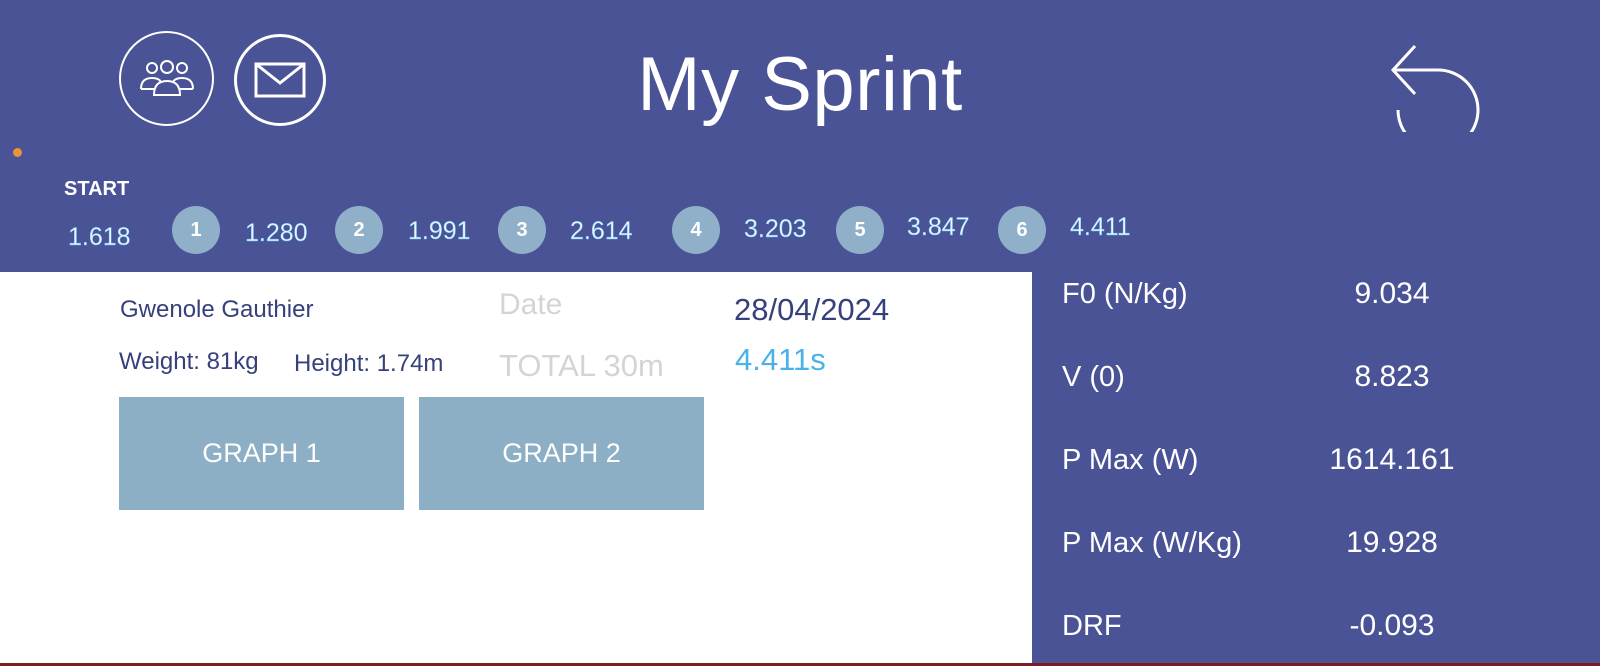 The image size is (1600, 666). What do you see at coordinates (1392, 542) in the screenshot?
I see `metric-value-pmax-wkg: 19.928` at bounding box center [1392, 542].